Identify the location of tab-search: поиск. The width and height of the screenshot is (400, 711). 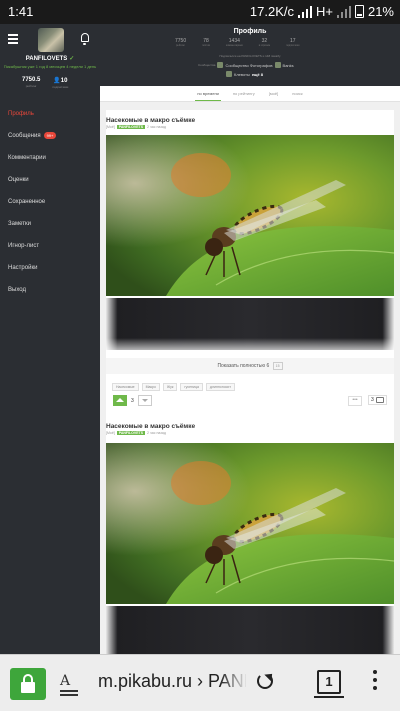
(297, 93).